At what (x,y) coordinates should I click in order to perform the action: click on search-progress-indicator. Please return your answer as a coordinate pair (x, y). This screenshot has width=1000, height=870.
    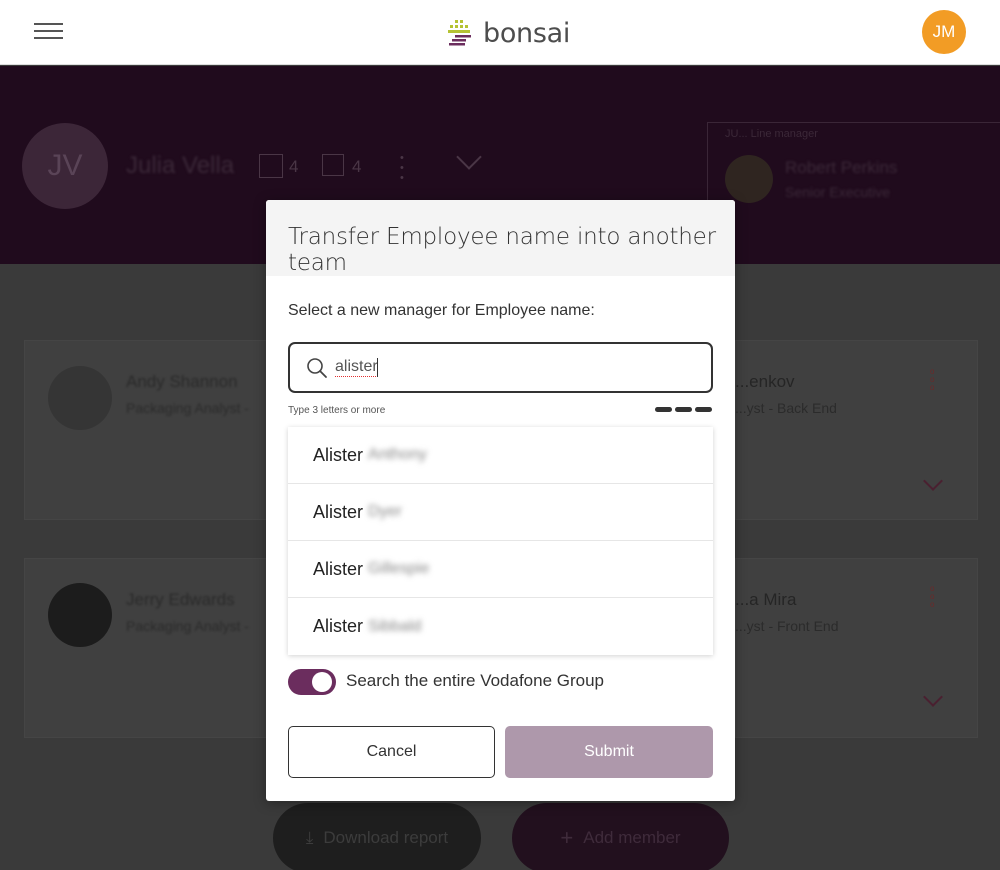
    Looking at the image, I should click on (683, 409).